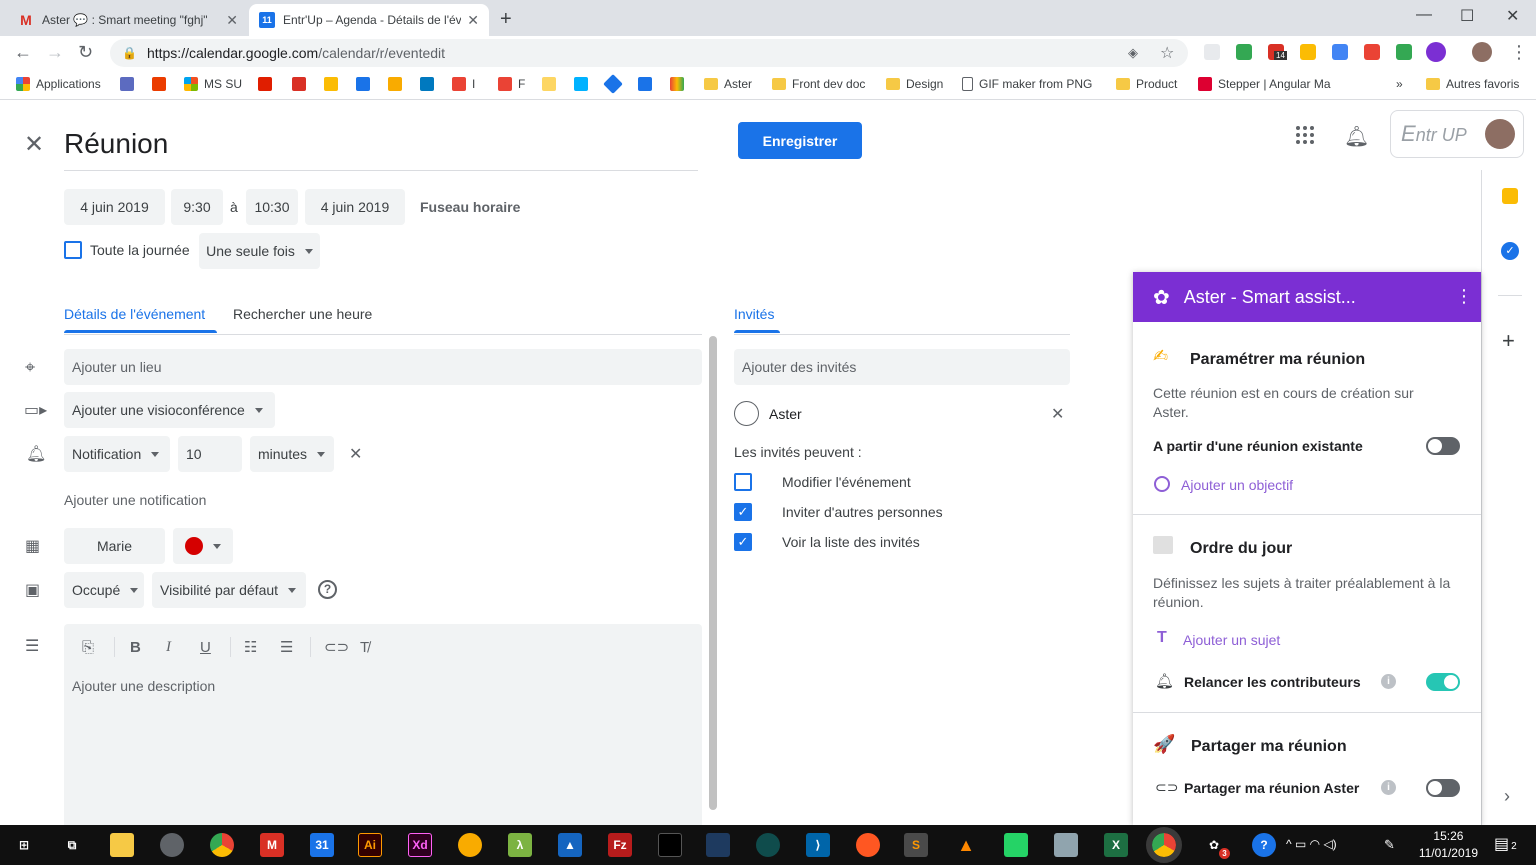  I want to click on reload-icon: ↻, so click(85, 52).